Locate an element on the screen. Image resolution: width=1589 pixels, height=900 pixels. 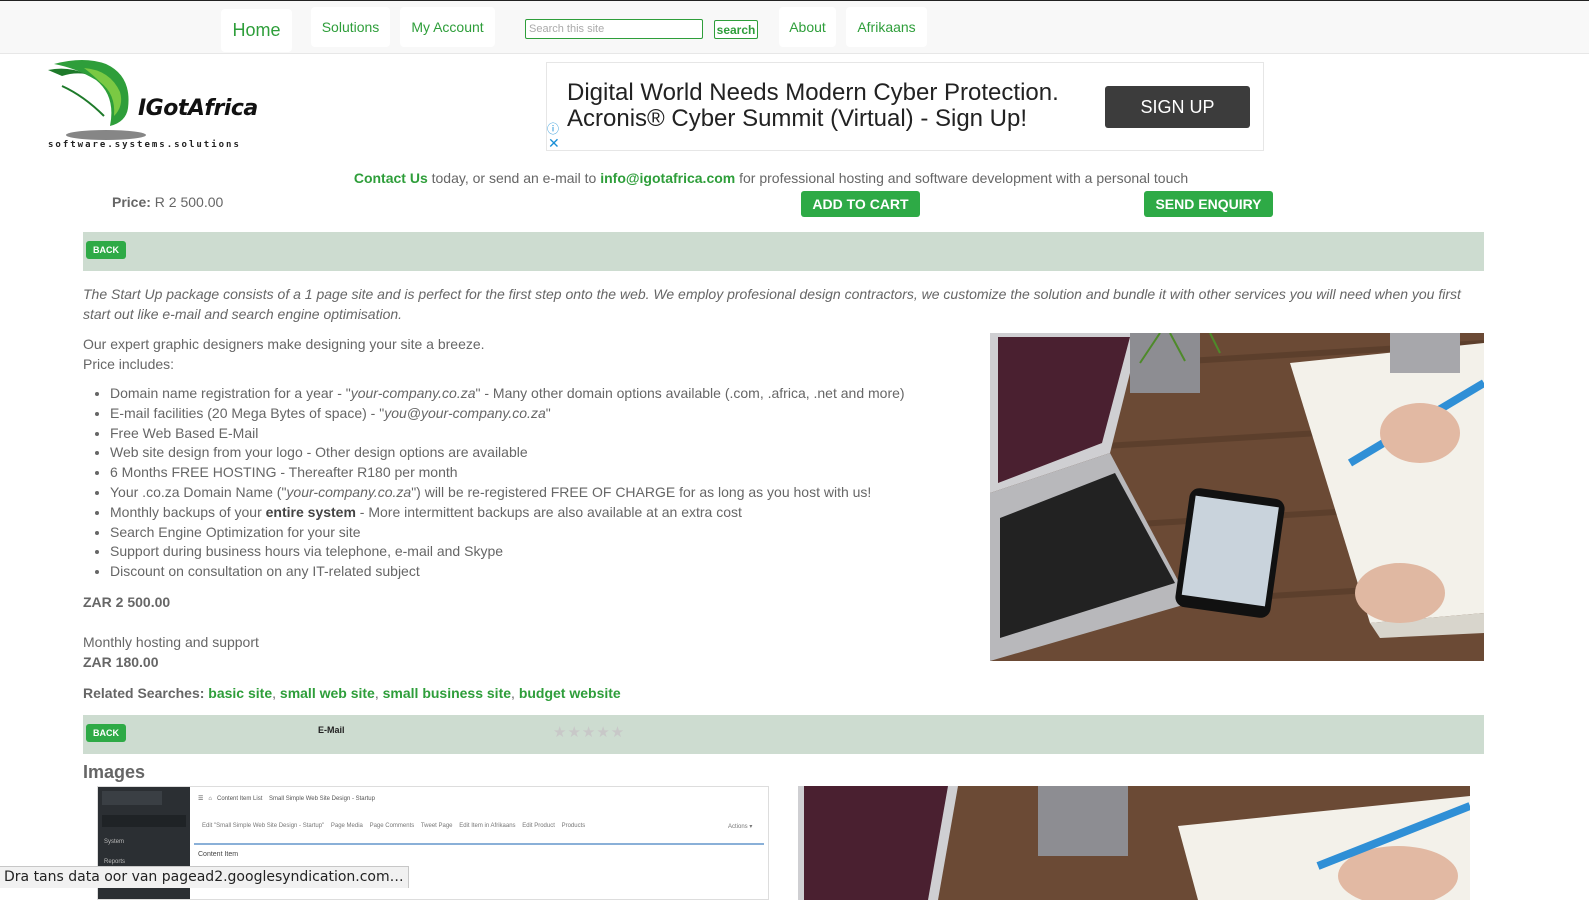
nav-solutions: Solutions is located at coordinates (350, 27).